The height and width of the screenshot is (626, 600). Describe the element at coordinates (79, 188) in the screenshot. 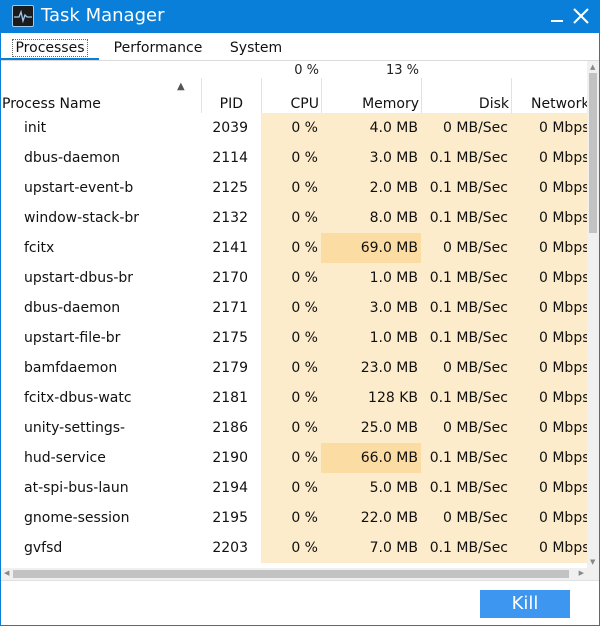

I see `process-name-cell: upstart-event-b` at that location.